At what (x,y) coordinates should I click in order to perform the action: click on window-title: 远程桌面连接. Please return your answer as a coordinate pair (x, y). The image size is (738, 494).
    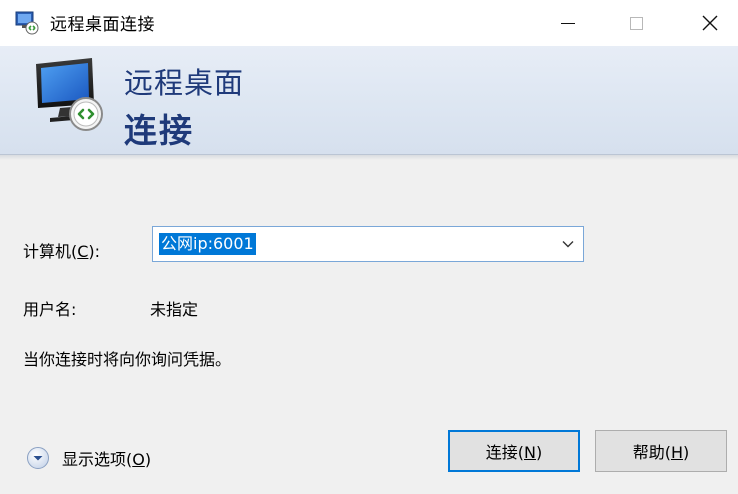
    Looking at the image, I should click on (102, 25).